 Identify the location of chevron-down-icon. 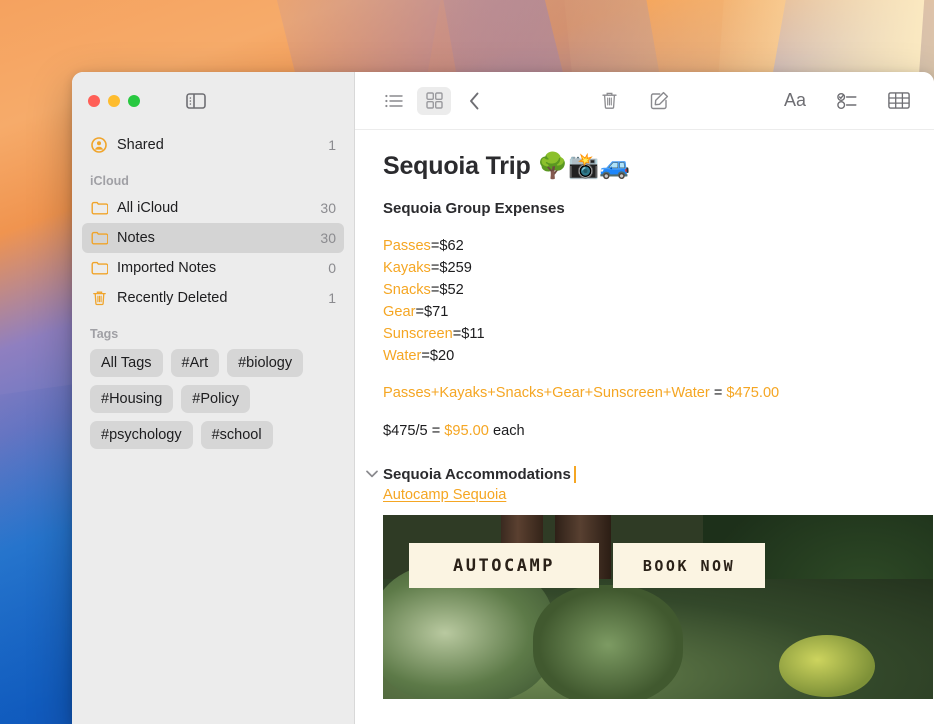
(372, 474).